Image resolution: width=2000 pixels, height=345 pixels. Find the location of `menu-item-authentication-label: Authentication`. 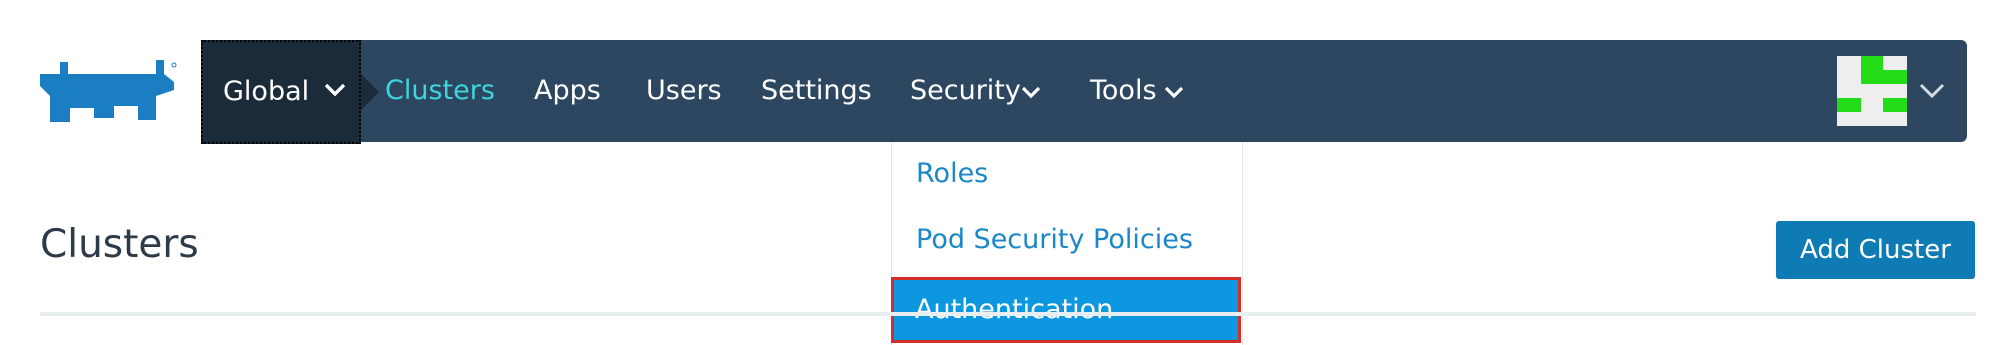

menu-item-authentication-label: Authentication is located at coordinates (1014, 309).